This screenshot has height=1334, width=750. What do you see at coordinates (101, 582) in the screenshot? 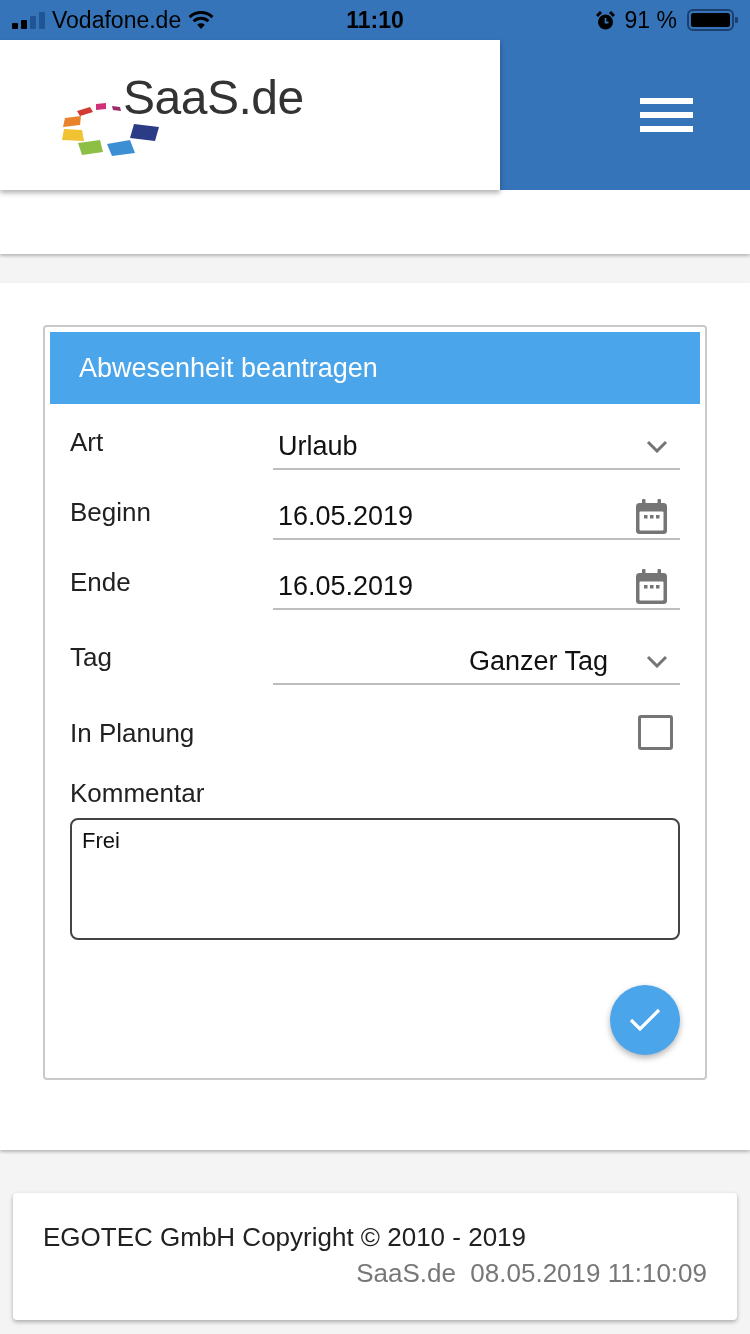
I see `field-label: Ende` at bounding box center [101, 582].